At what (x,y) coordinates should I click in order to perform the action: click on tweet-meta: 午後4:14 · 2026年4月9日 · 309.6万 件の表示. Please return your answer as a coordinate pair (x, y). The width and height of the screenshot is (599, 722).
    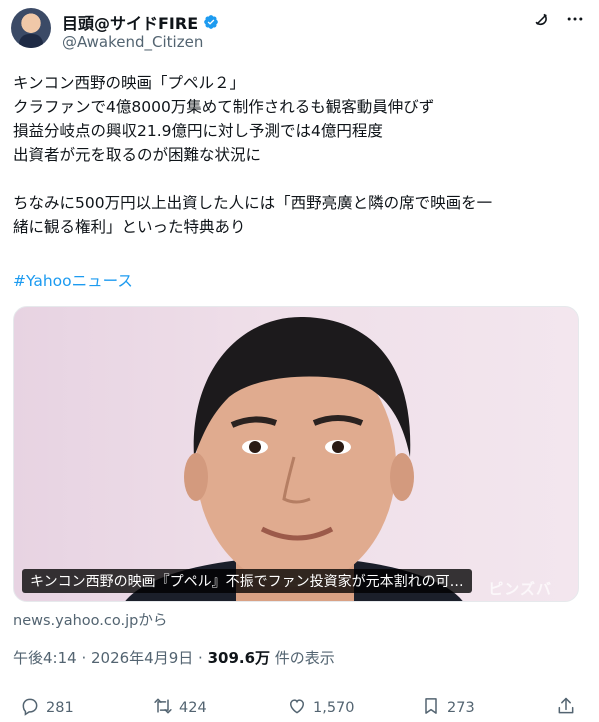
    Looking at the image, I should click on (174, 657).